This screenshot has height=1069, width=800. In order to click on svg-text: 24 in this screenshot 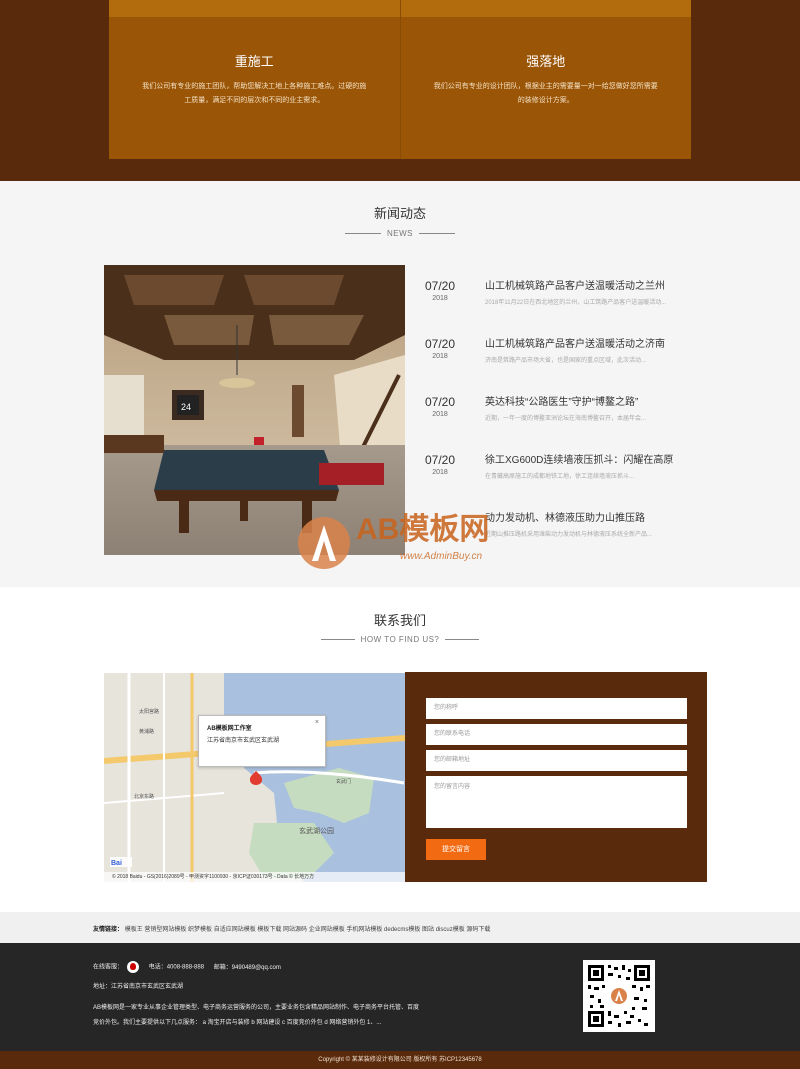, I will do `click(186, 407)`.